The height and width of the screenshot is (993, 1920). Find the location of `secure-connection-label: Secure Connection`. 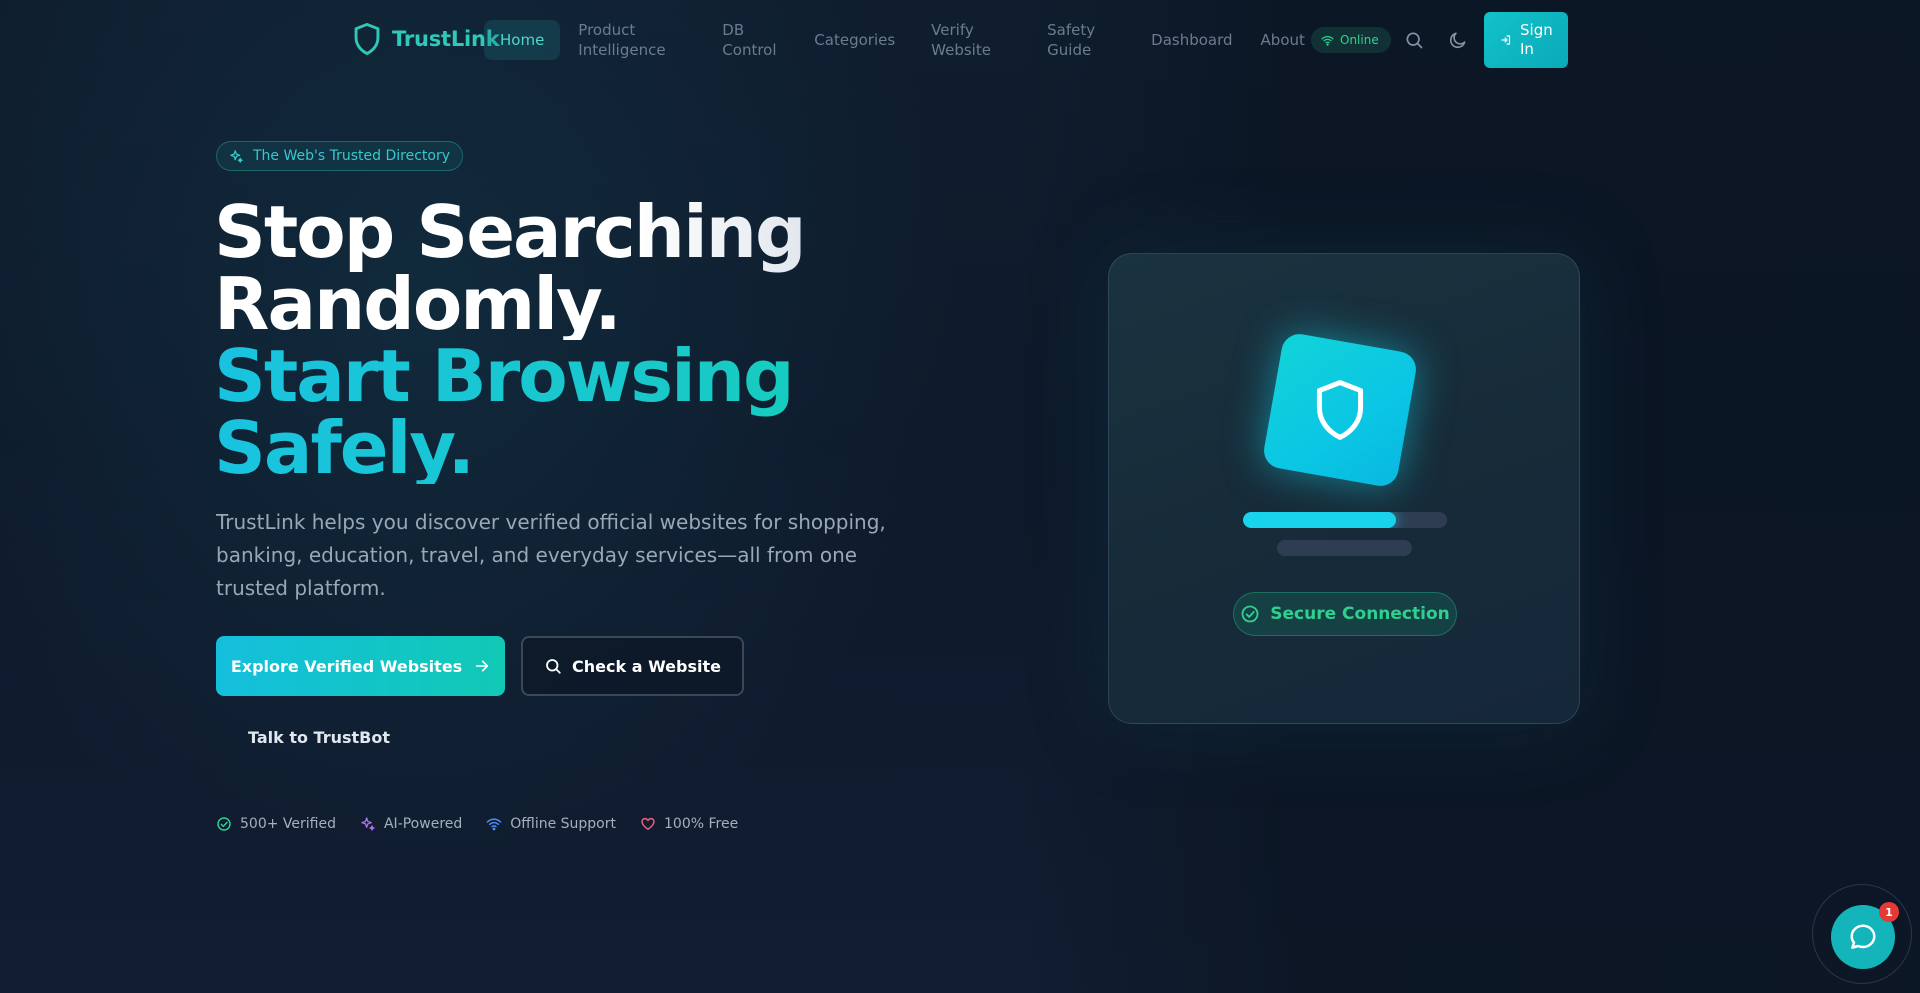

secure-connection-label: Secure Connection is located at coordinates (1360, 614).